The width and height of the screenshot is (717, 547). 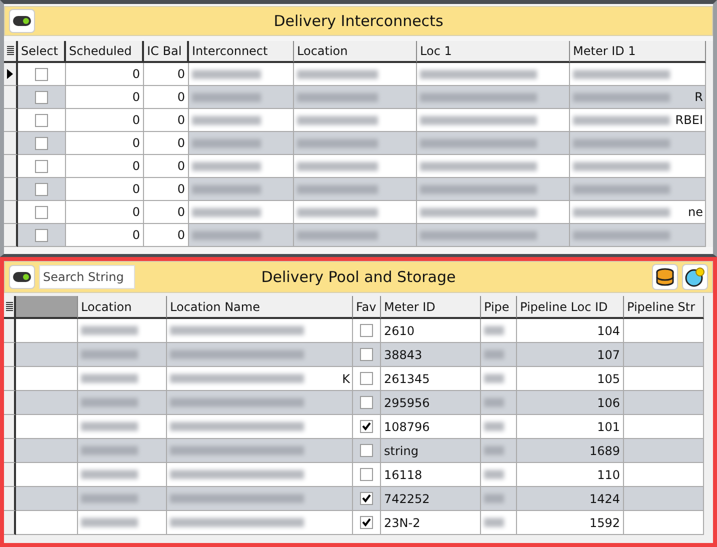 What do you see at coordinates (695, 212) in the screenshot?
I see `cell-text: ne` at bounding box center [695, 212].